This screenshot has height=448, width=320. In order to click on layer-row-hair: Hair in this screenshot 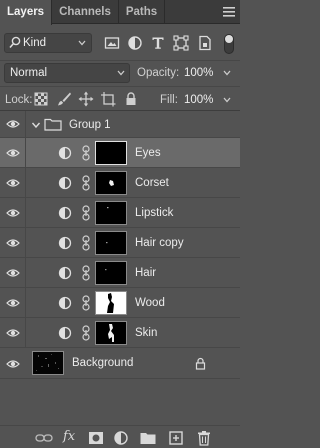, I will do `click(120, 273)`.